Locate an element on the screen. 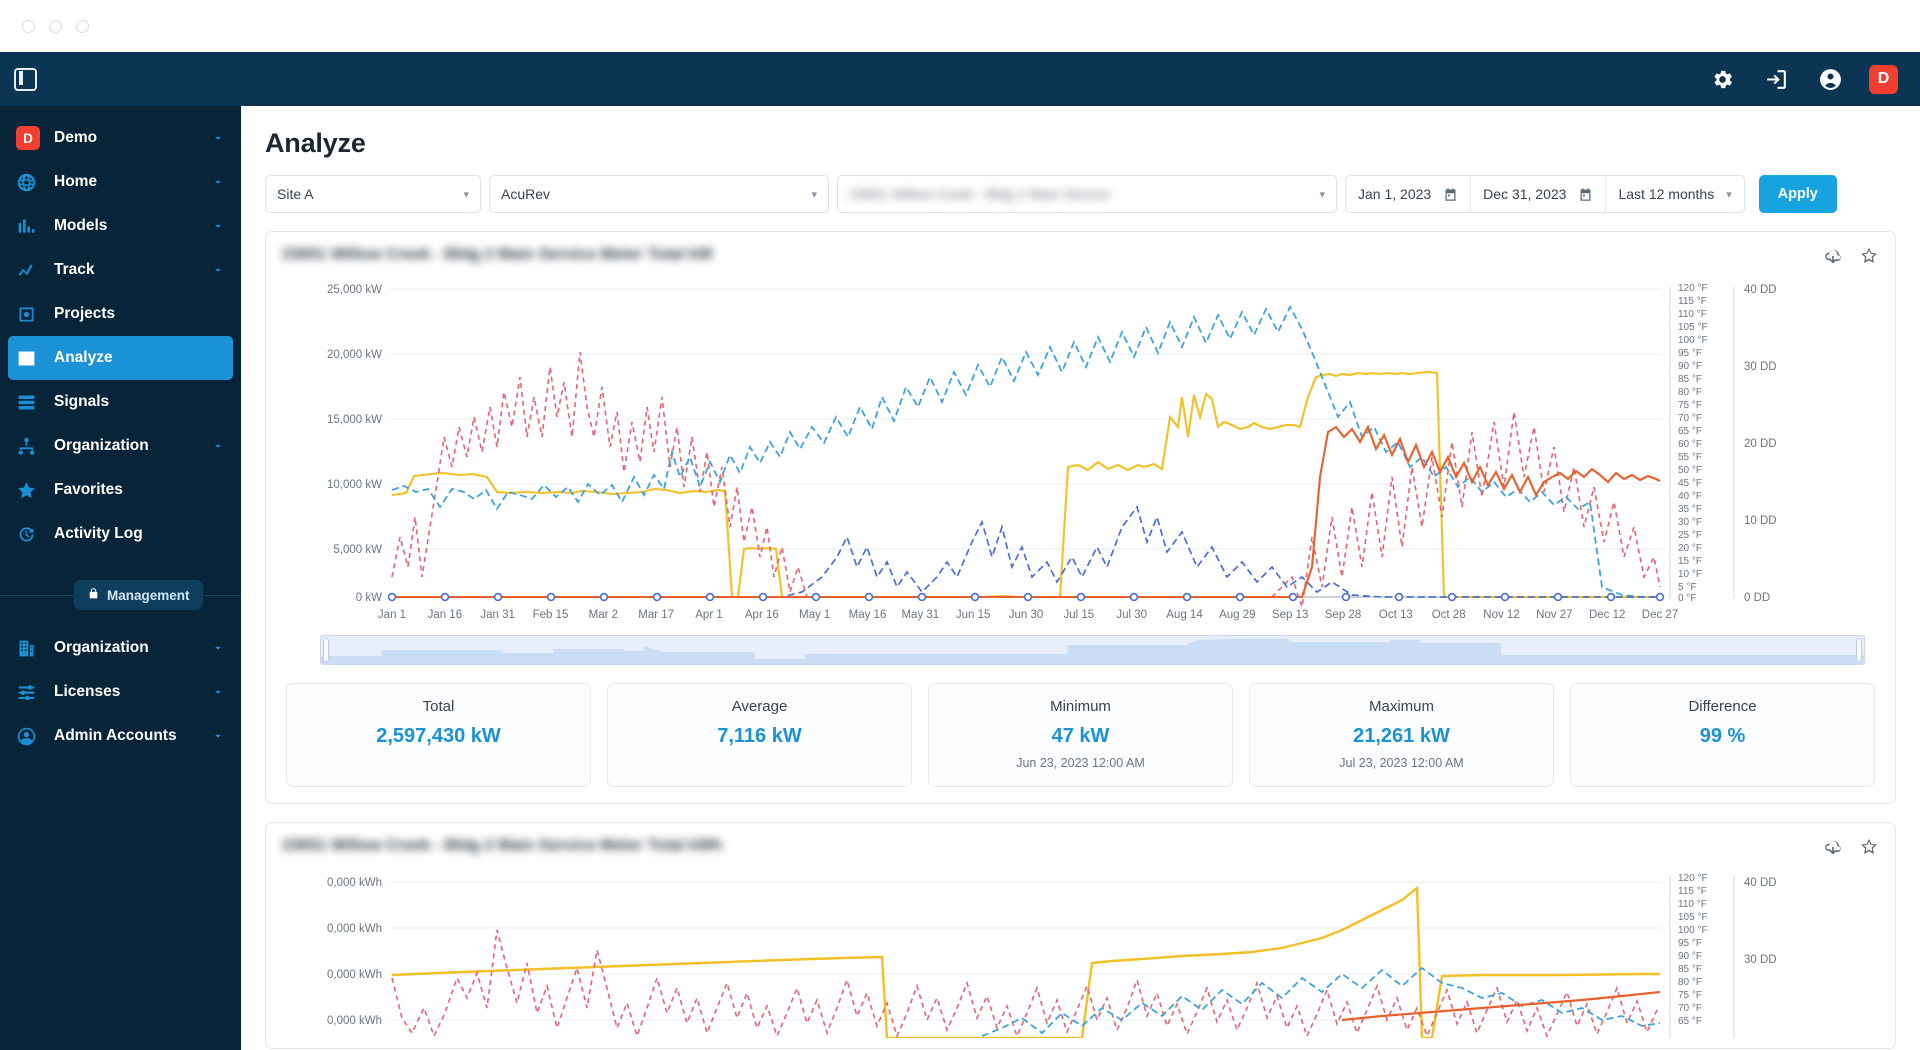 Image resolution: width=1920 pixels, height=1050 pixels. sidebar-item-admin-accounts: Admin Accounts is located at coordinates (120, 736).